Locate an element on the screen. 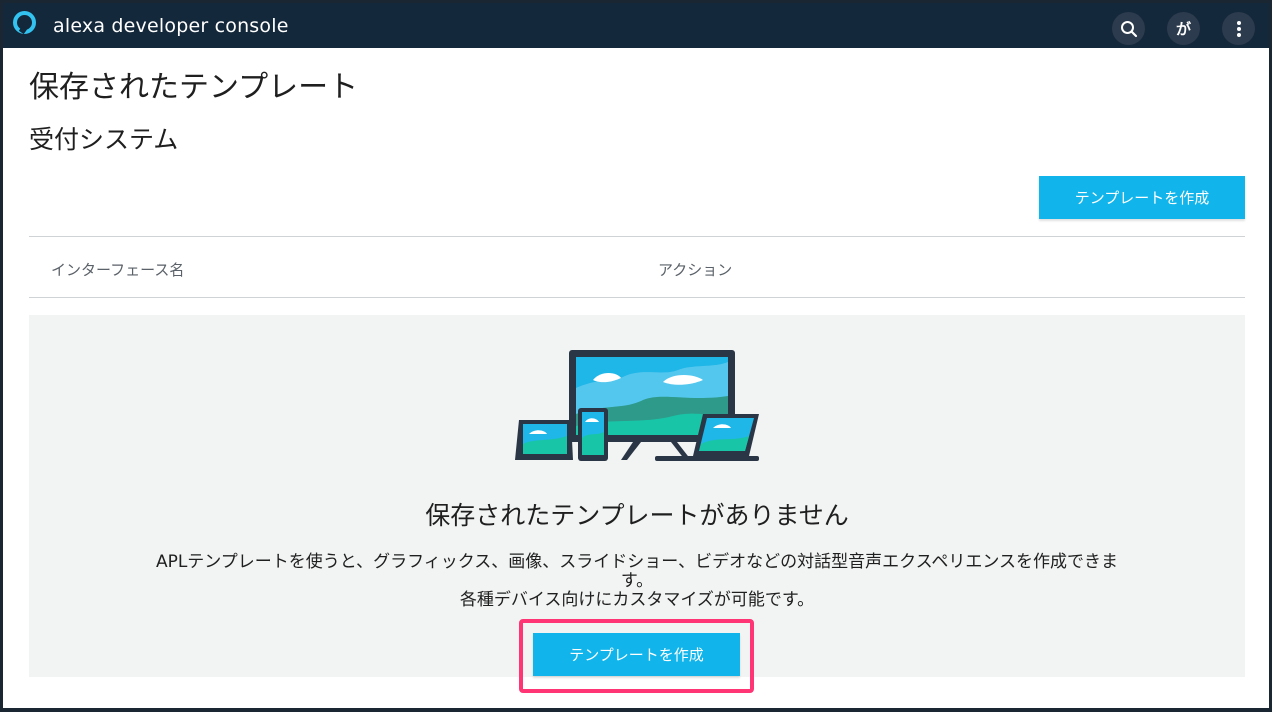  empty-state-description-line-2: す。 is located at coordinates (637, 581).